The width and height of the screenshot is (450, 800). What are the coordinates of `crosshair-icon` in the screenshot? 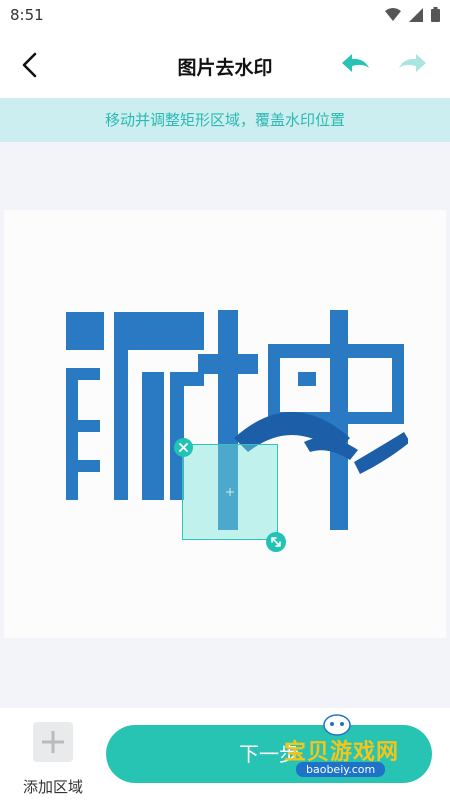 It's located at (230, 492).